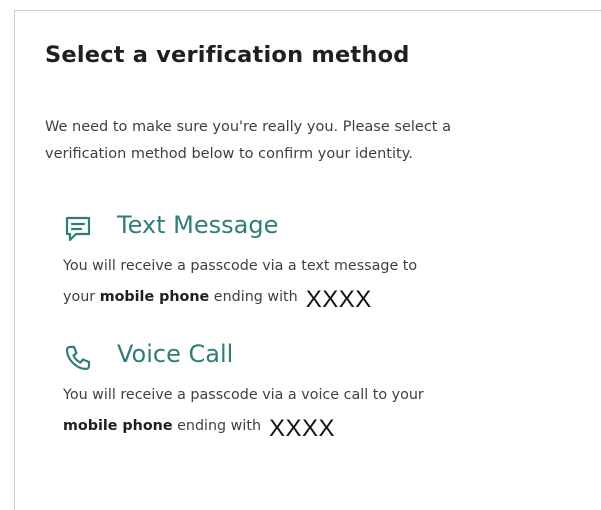 The width and height of the screenshot is (601, 510). I want to click on voice-call-desc-suffix: ending with, so click(217, 426).